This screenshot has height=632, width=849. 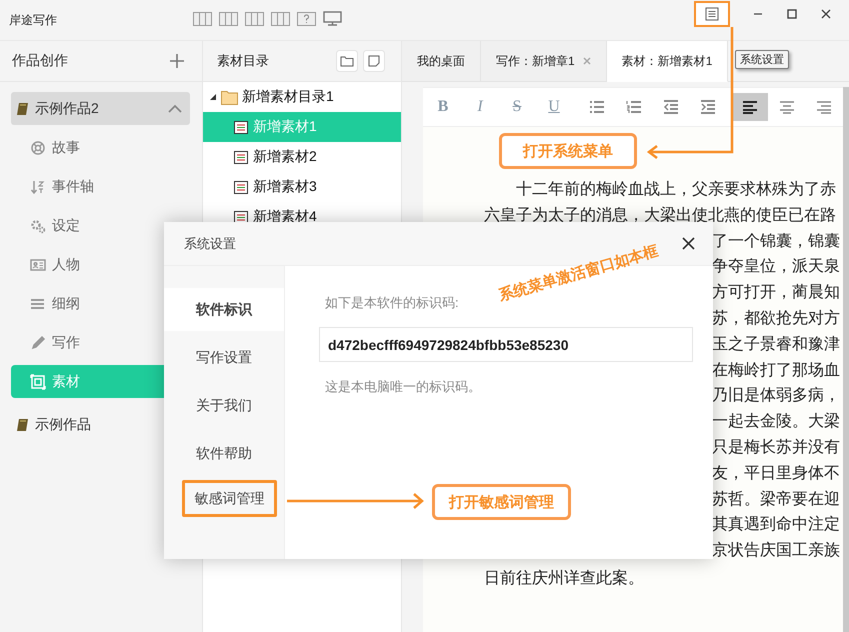 I want to click on editor-text-line: 一起去金陵。大梁, so click(x=776, y=422).